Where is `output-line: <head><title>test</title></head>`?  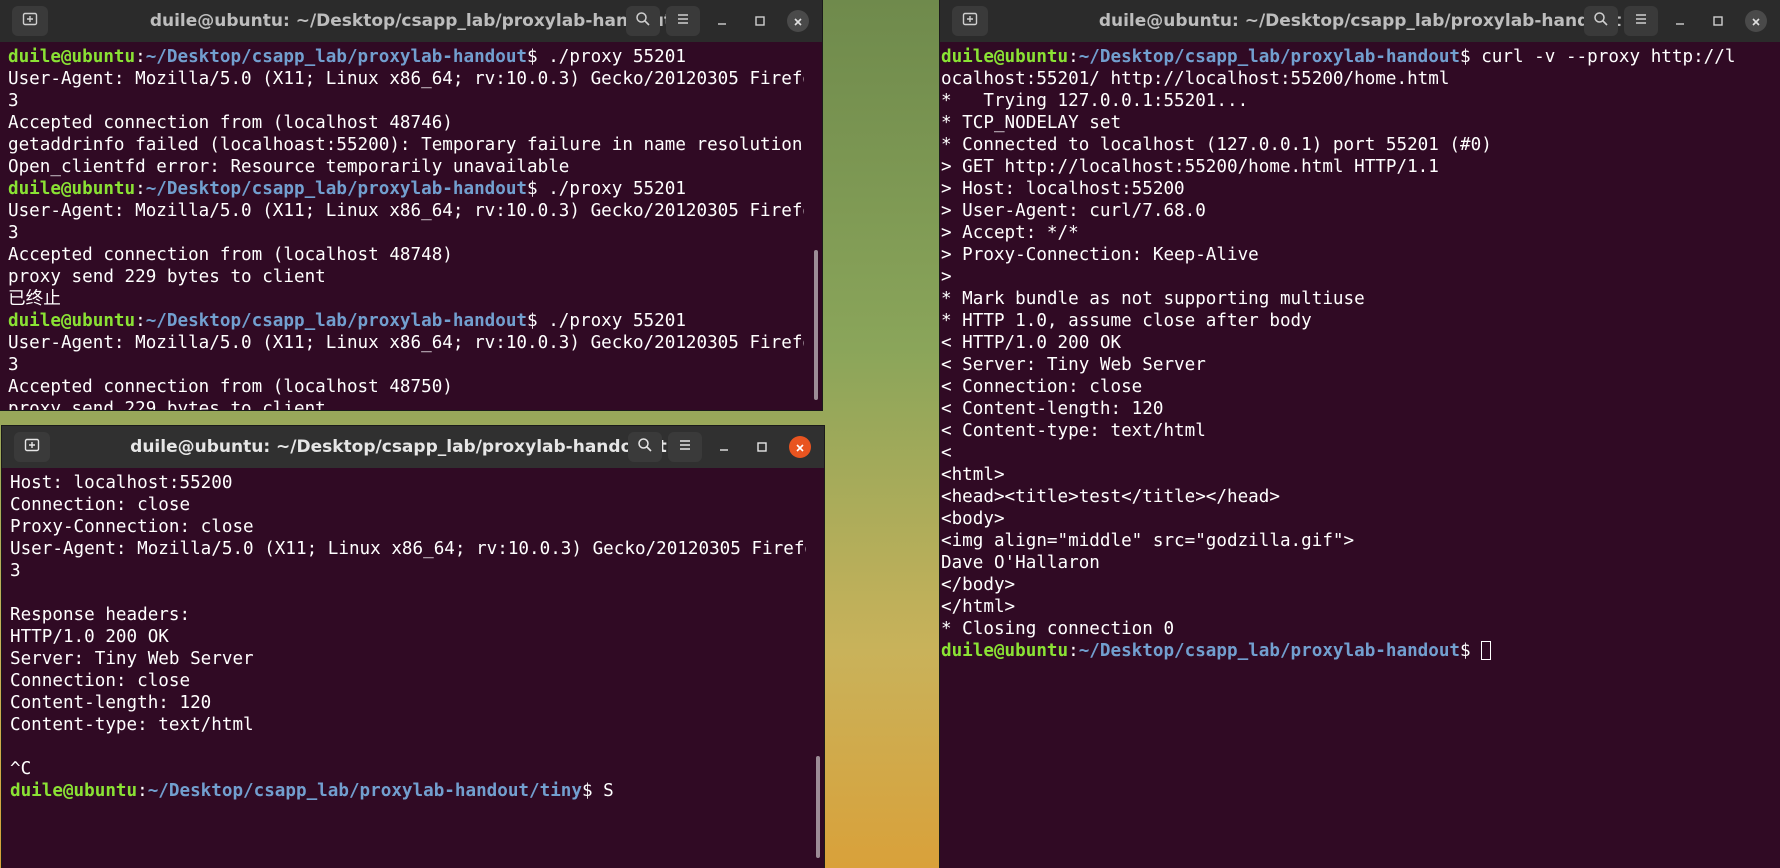 output-line: <head><title>test</title></head> is located at coordinates (1110, 497).